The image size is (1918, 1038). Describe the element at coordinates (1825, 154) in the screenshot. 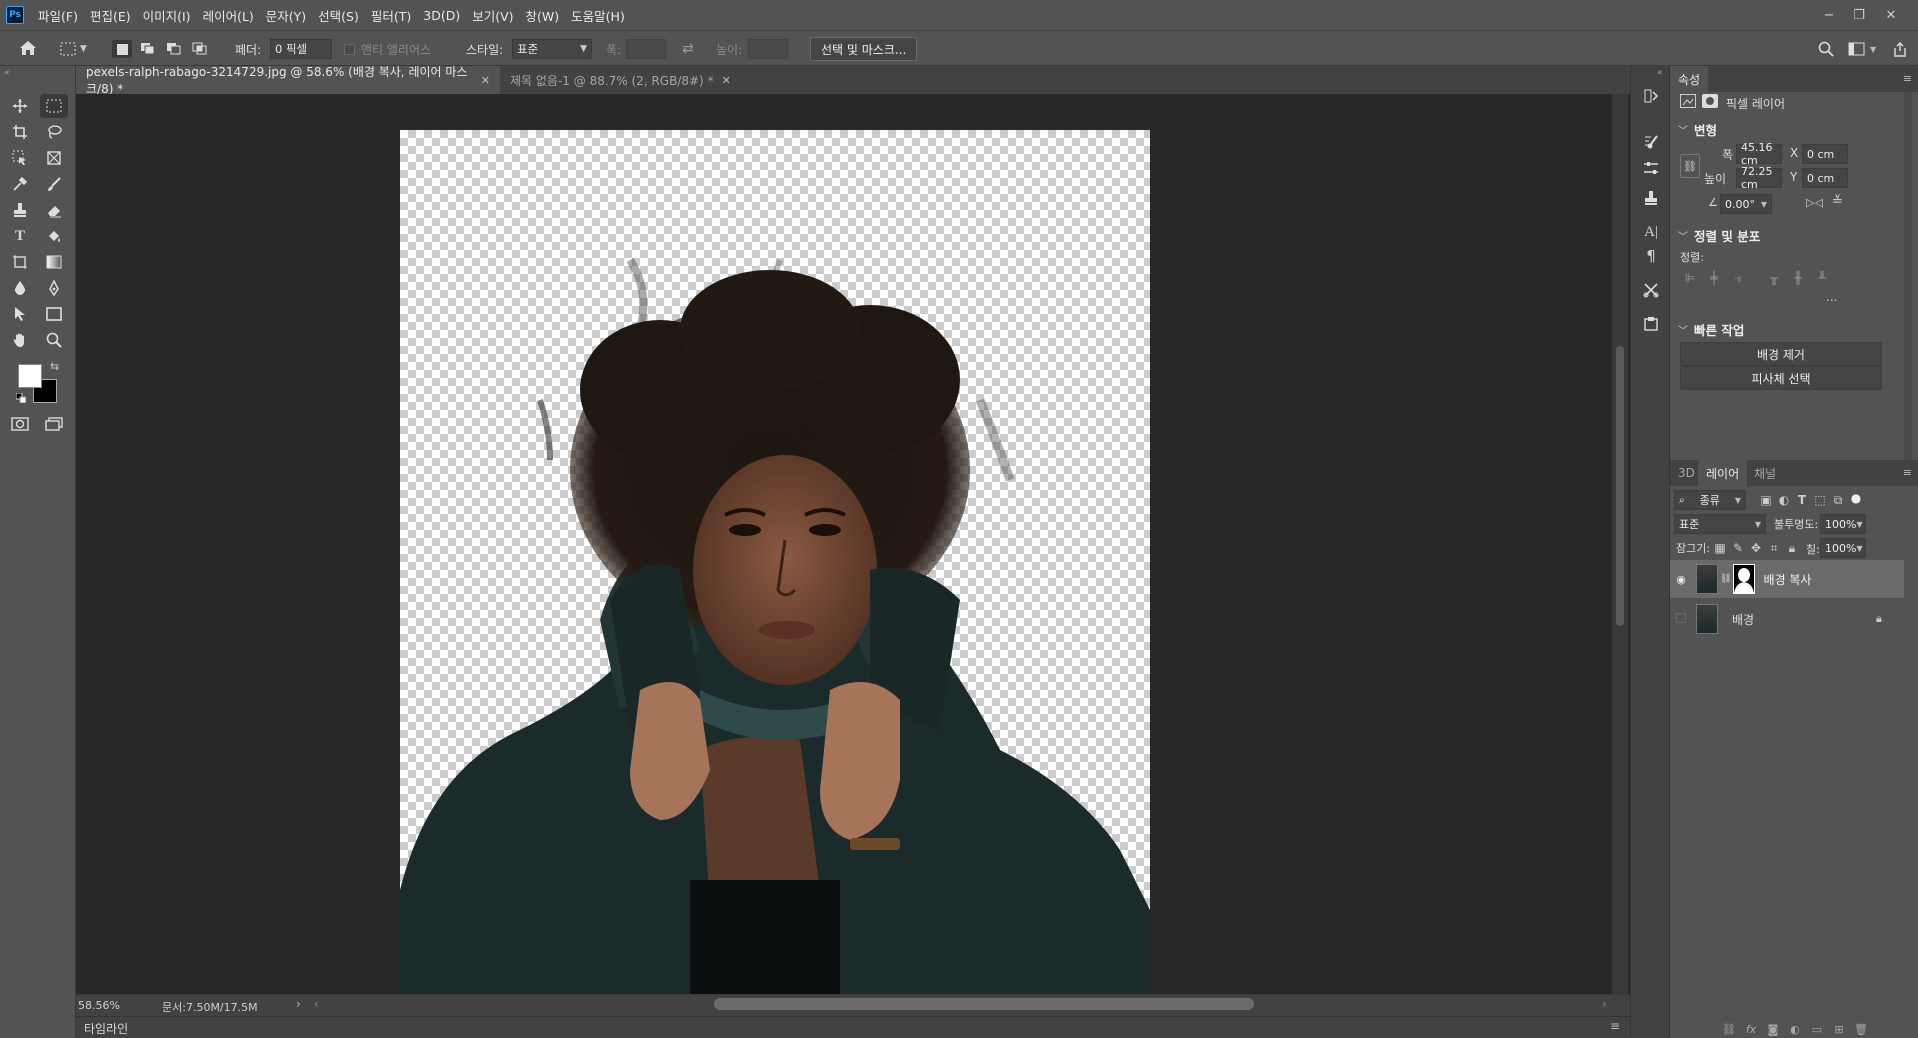

I see `x-field: 0 cm` at that location.